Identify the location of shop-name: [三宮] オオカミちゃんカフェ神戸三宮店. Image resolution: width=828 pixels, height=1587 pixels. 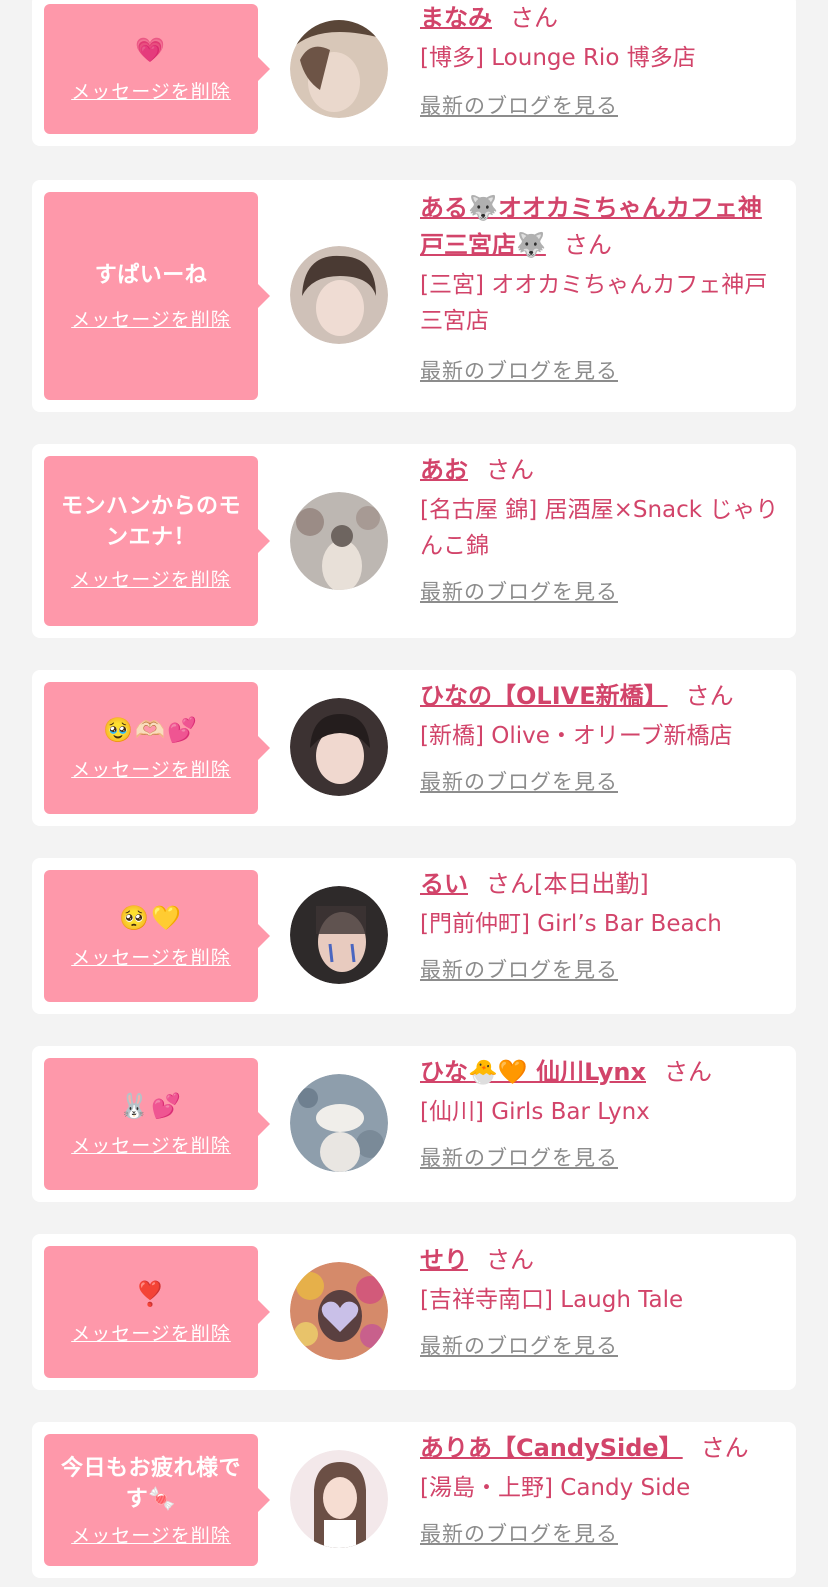
(594, 303).